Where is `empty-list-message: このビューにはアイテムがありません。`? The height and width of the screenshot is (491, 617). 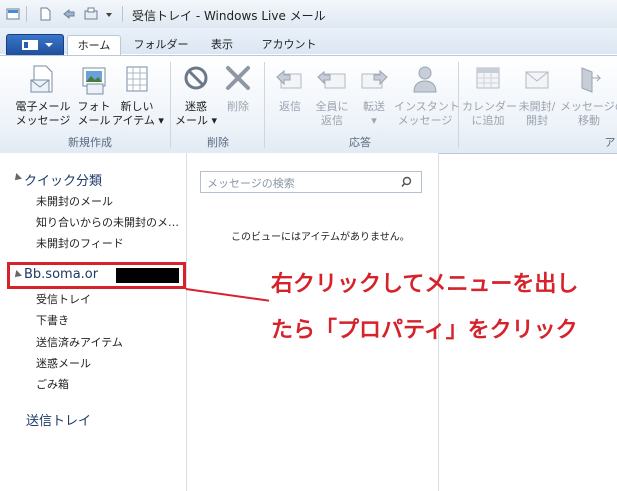
empty-list-message: このビューにはアイテムがありません。 is located at coordinates (320, 237).